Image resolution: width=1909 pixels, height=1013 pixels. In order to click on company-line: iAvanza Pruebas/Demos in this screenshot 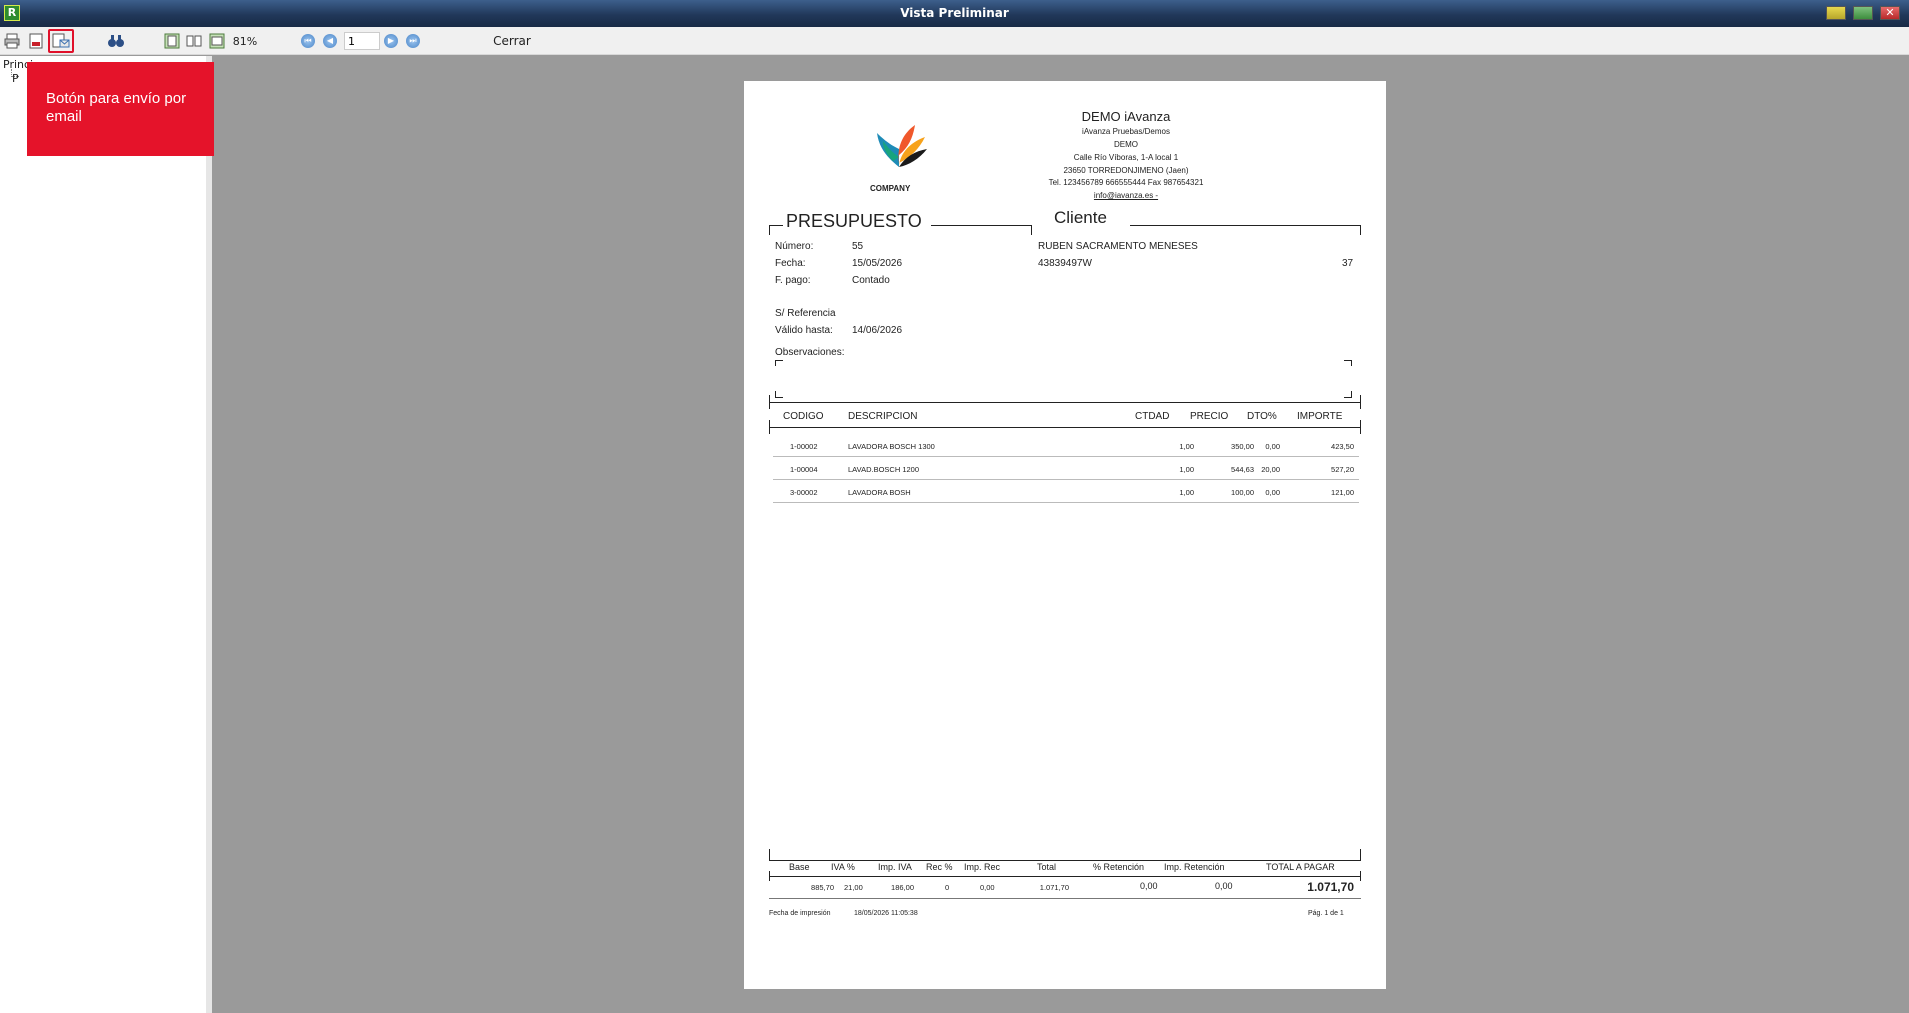, I will do `click(1126, 131)`.